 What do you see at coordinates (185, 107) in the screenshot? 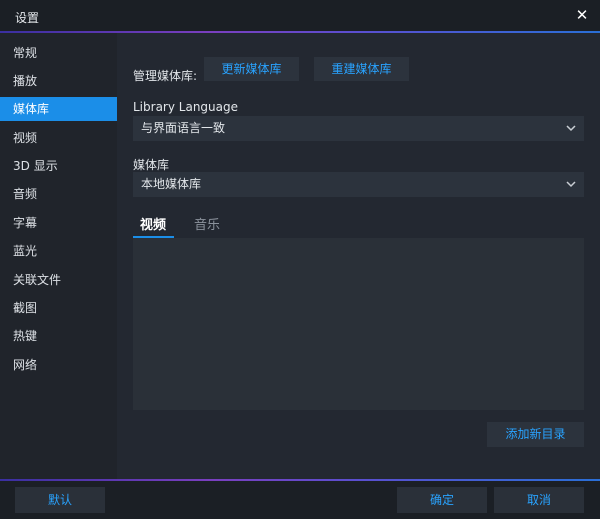
I see `library-language-label: Library Language` at bounding box center [185, 107].